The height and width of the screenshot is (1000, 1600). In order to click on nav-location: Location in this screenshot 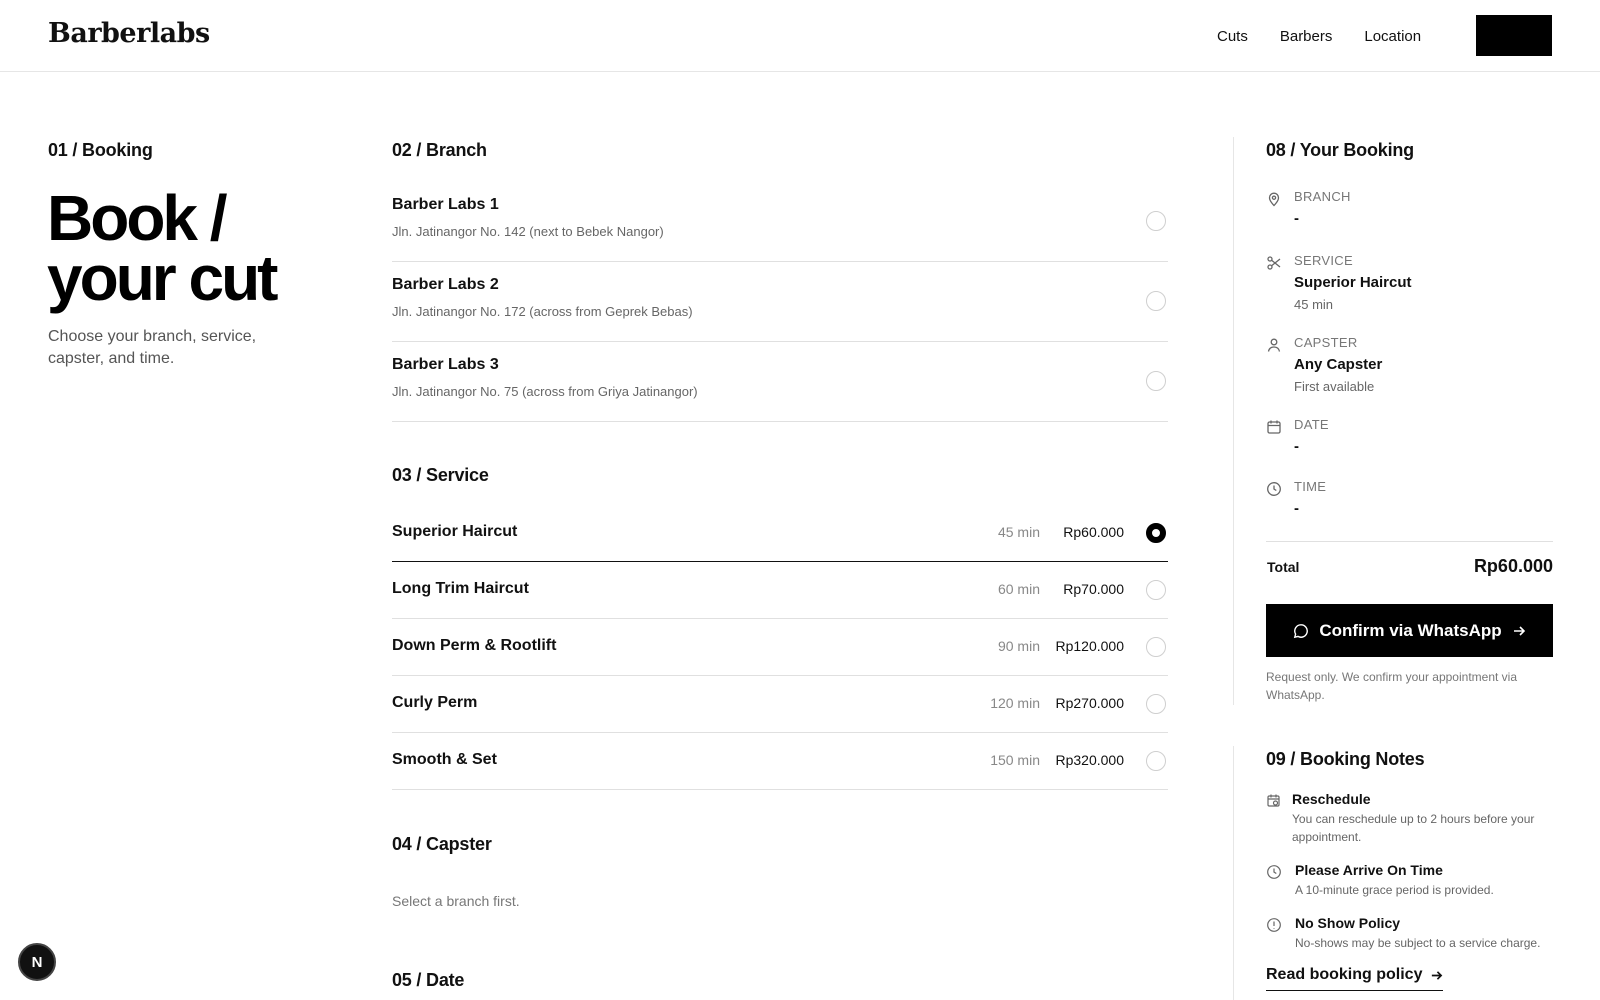, I will do `click(1392, 36)`.